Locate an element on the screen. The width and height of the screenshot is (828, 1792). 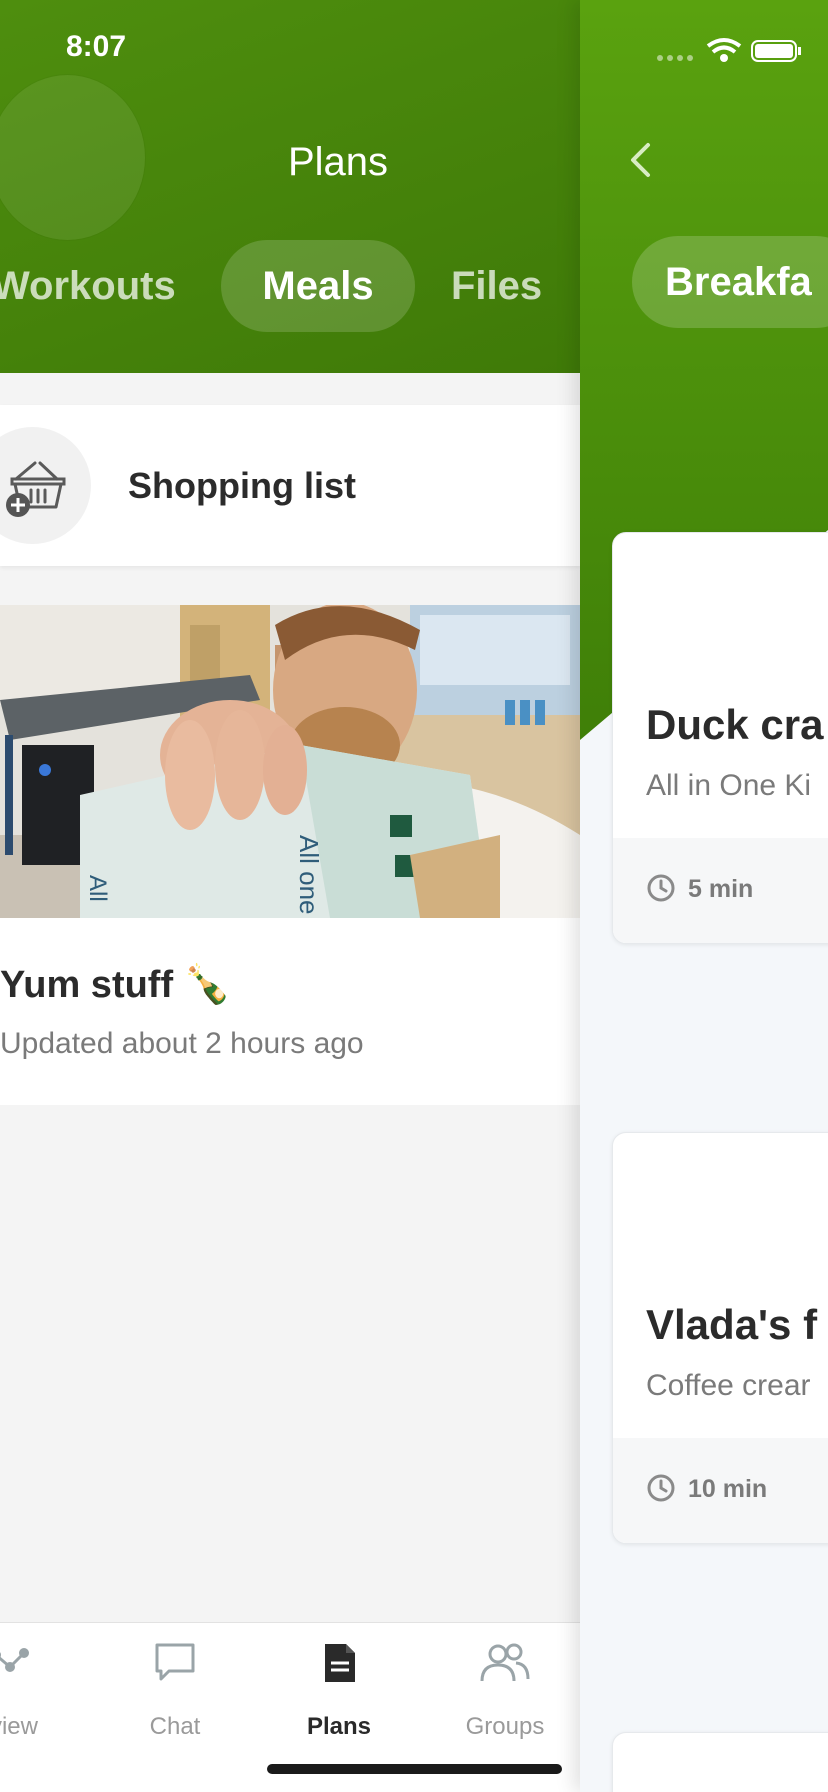
plan-title: Yum stuff 🍾 is located at coordinates (115, 985).